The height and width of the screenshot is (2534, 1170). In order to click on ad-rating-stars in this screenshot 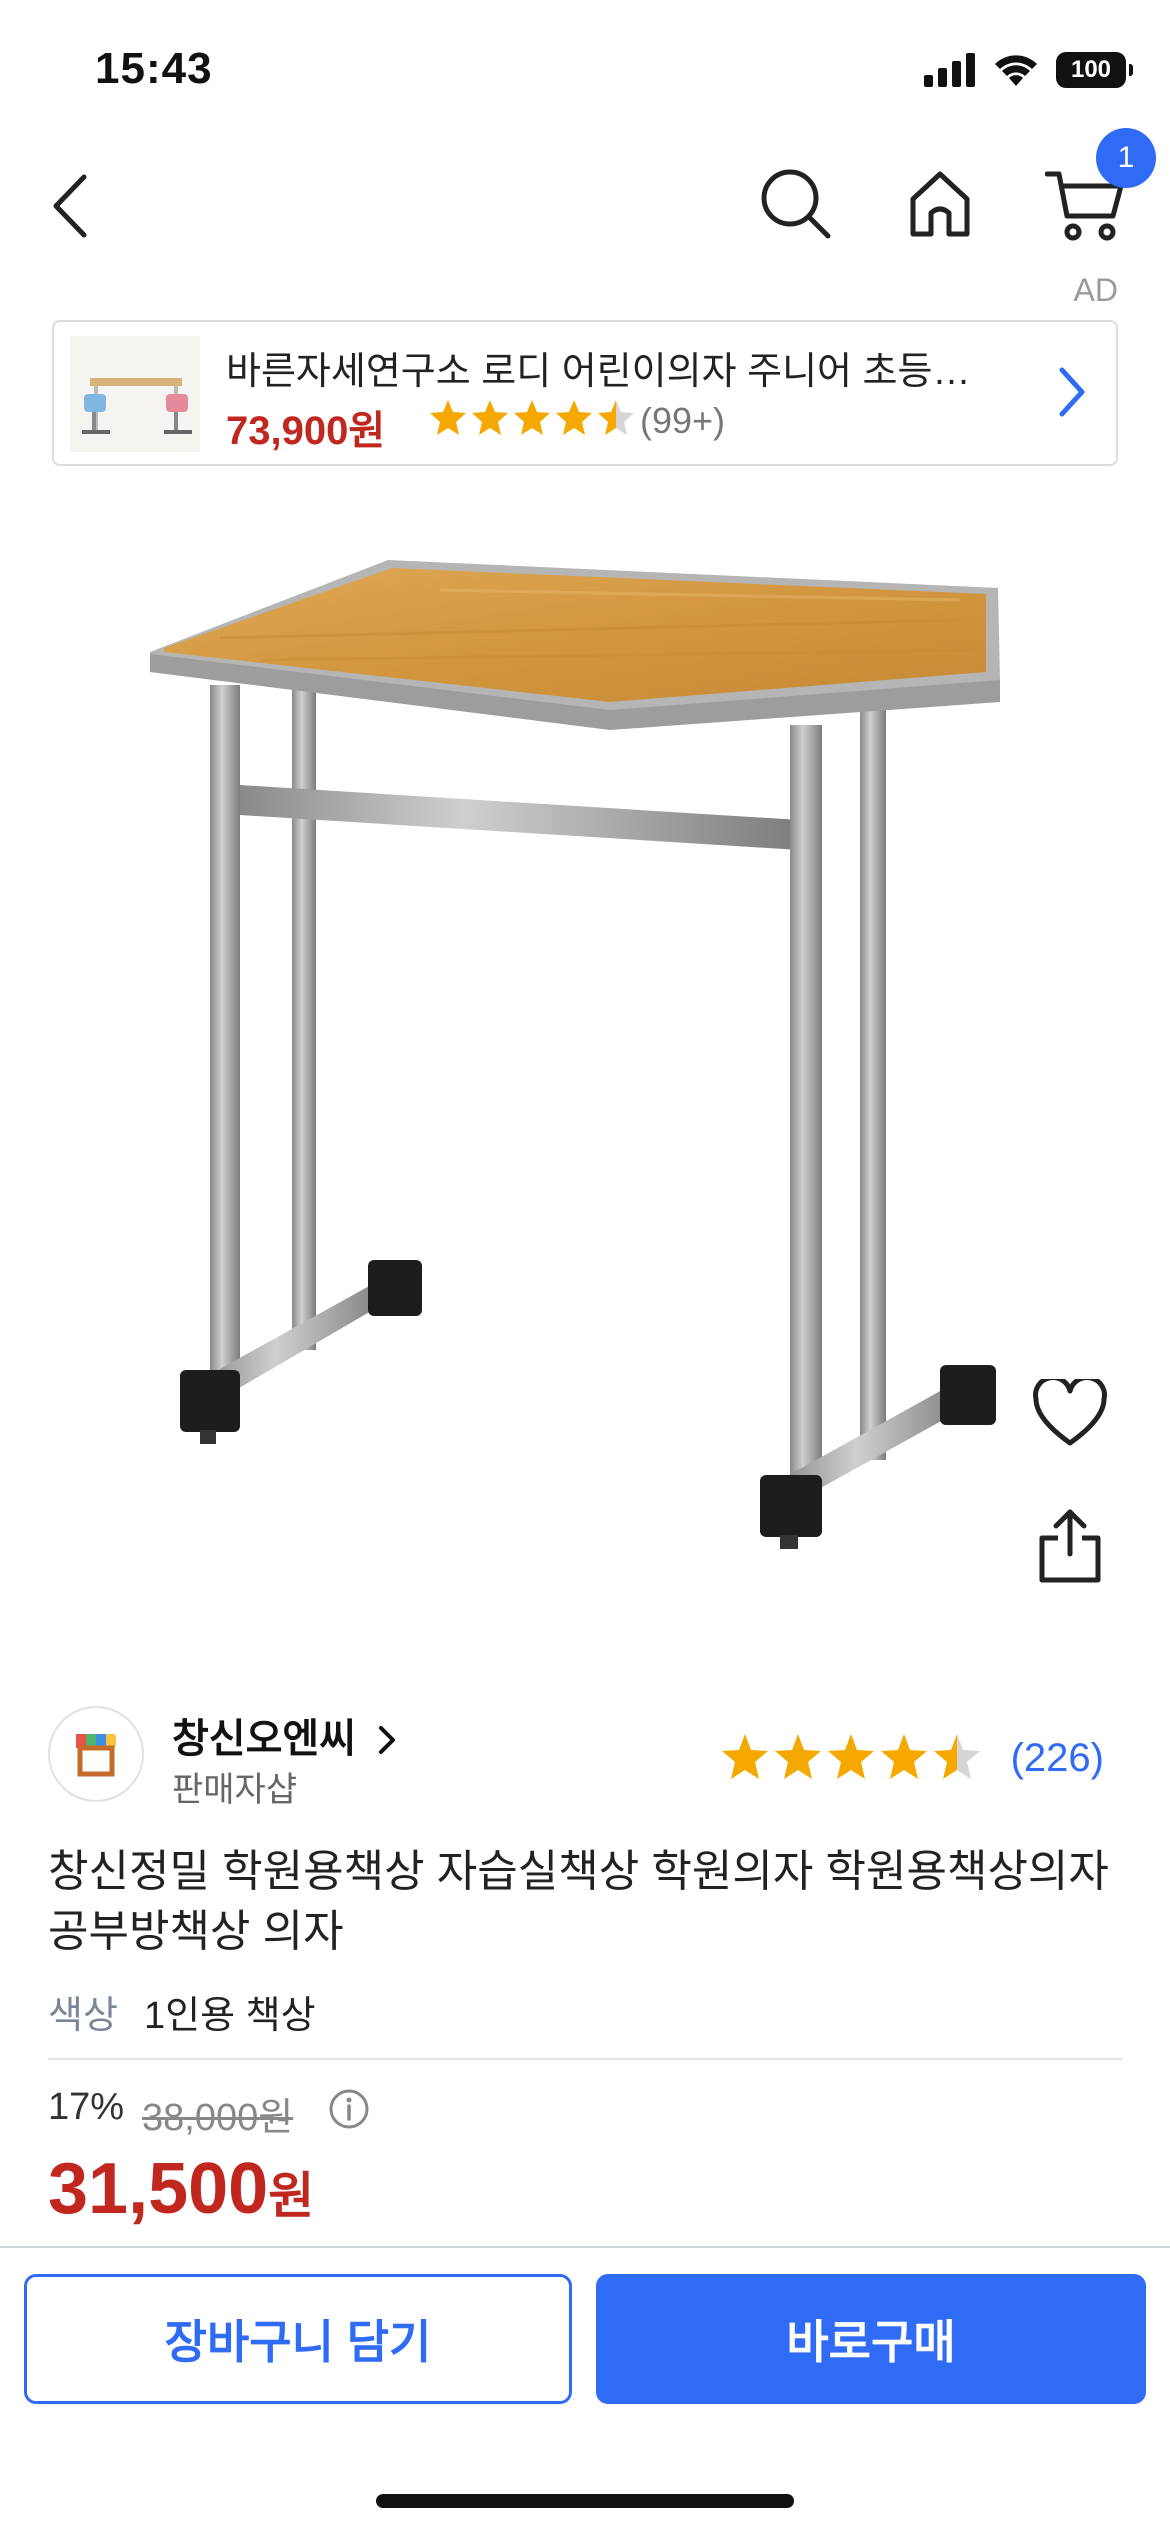, I will do `click(533, 418)`.